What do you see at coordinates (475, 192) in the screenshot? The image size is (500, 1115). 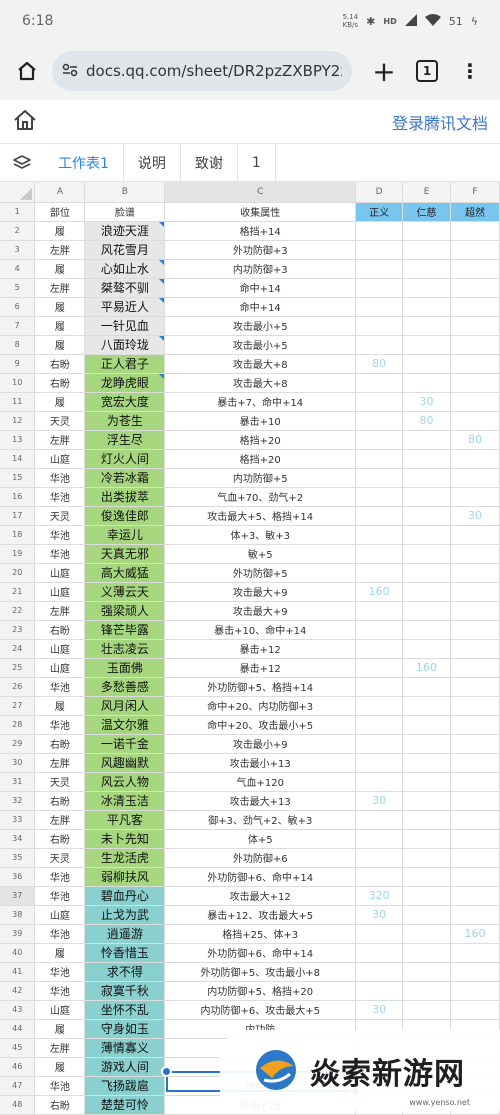 I see `column-header-f: F` at bounding box center [475, 192].